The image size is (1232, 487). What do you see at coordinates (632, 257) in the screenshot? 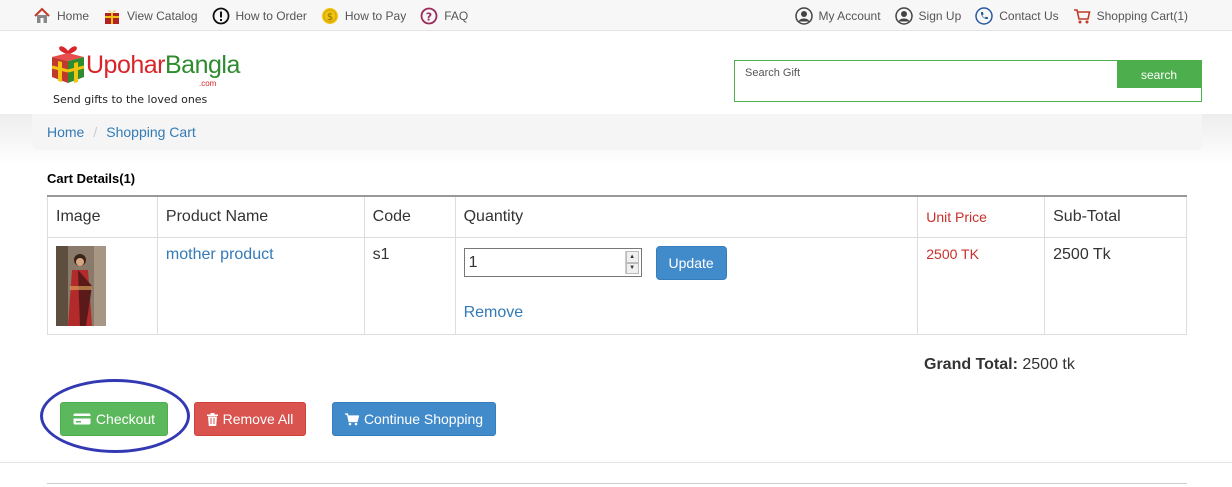
I see `spinner-up-icon: ▲` at bounding box center [632, 257].